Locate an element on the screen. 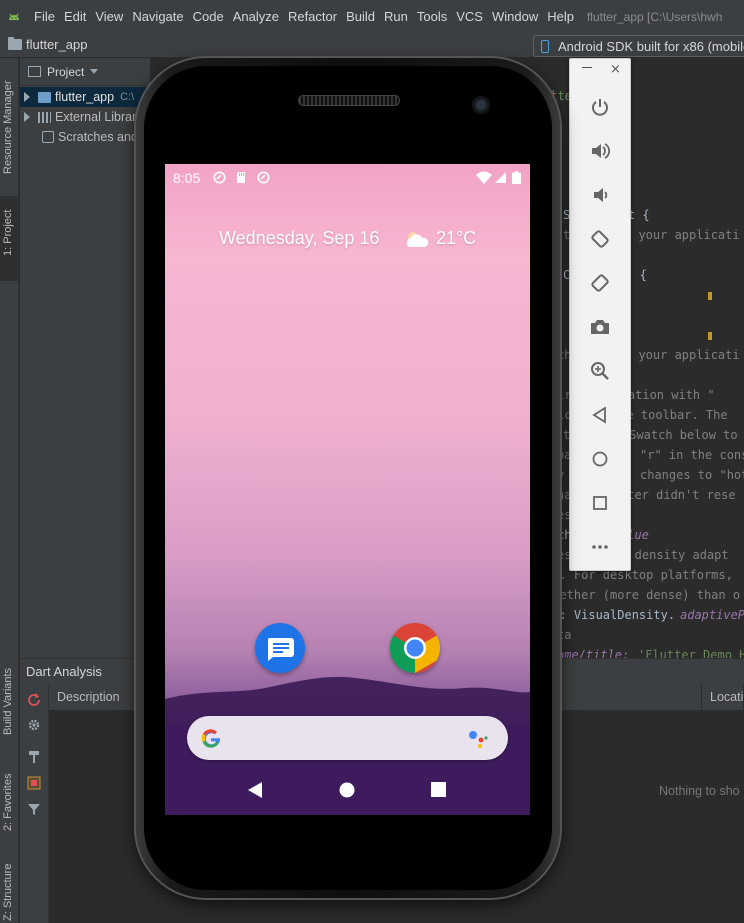  google-assistant-icon is located at coordinates (479, 739).